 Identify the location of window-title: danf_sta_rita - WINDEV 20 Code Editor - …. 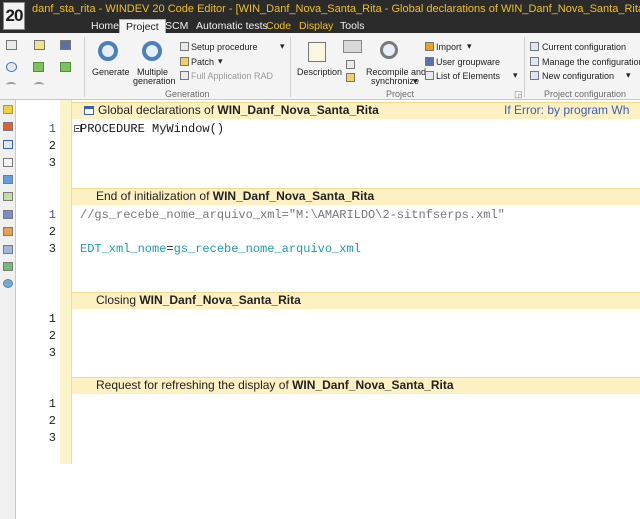
(336, 9).